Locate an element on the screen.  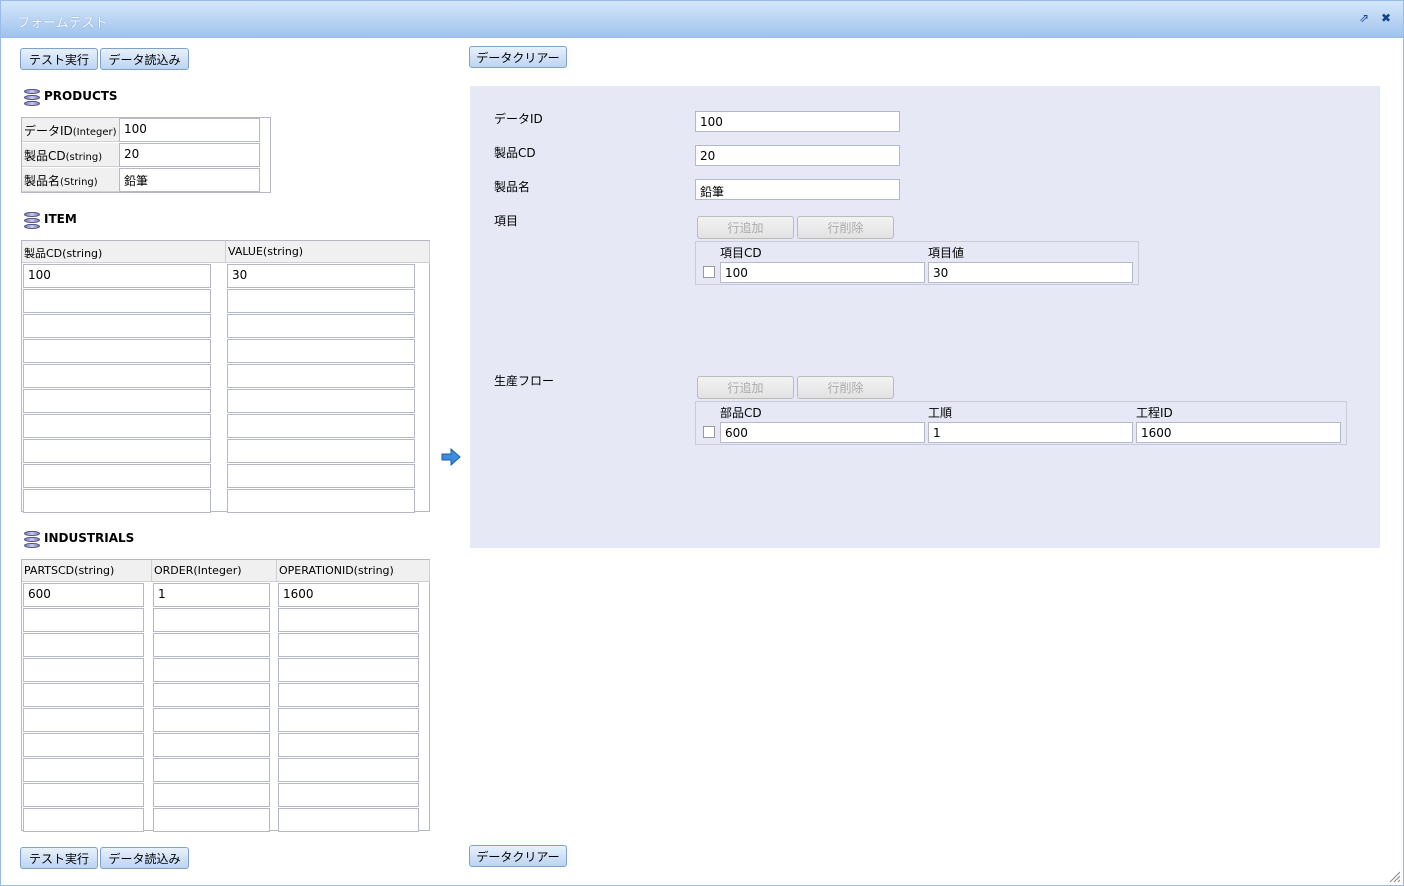
flow-header-operation-id: 工程ID is located at coordinates (1154, 413).